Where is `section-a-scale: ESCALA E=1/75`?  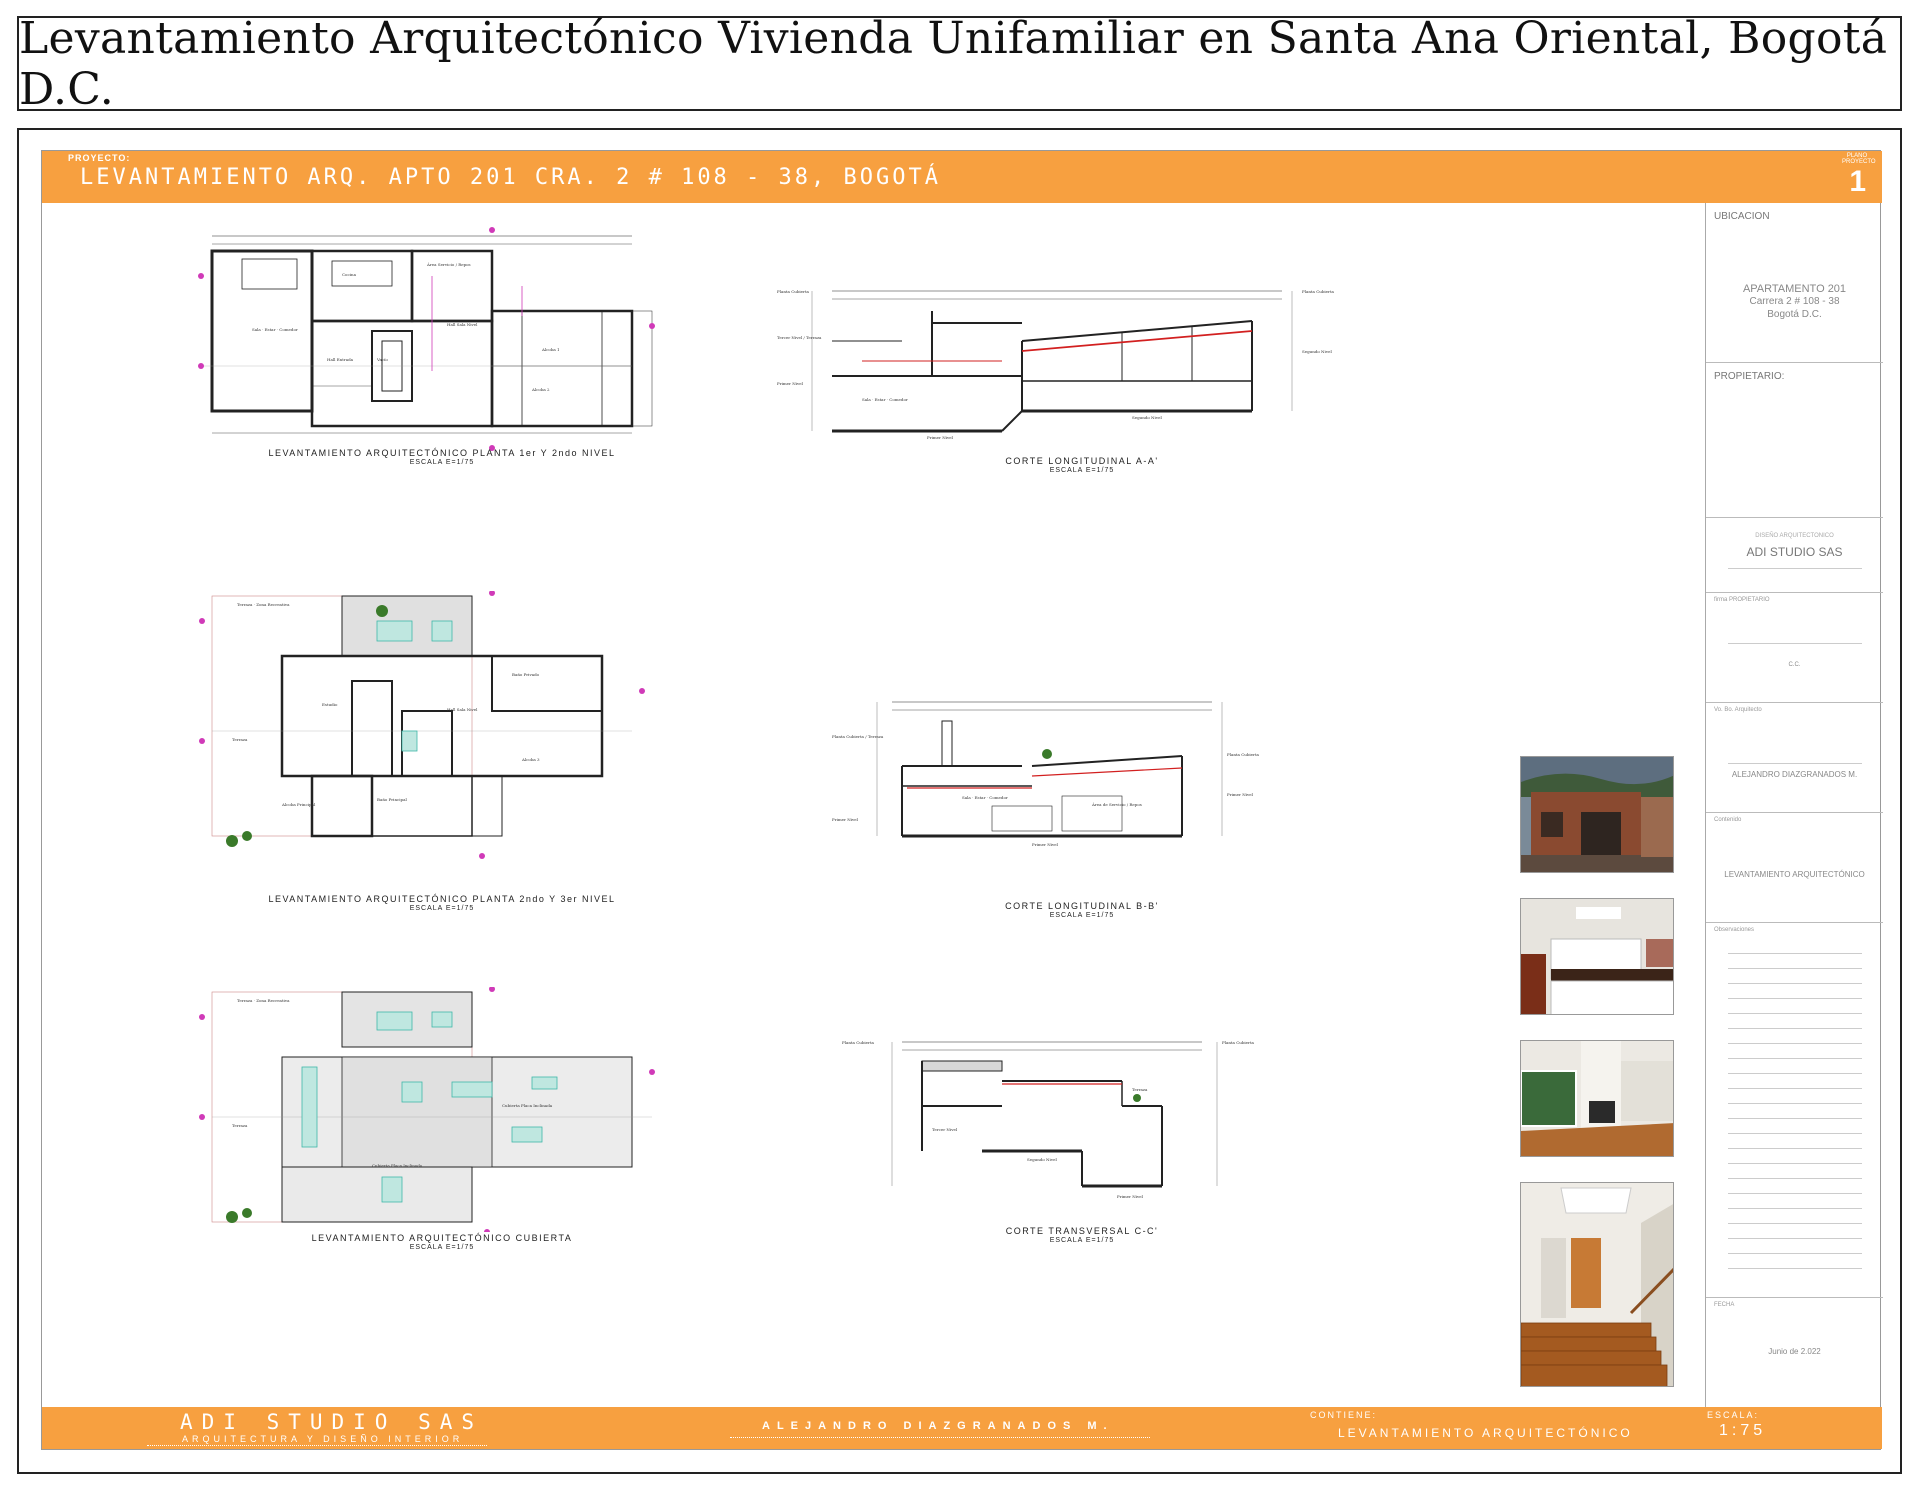
section-a-scale: ESCALA E=1/75 is located at coordinates (1082, 470).